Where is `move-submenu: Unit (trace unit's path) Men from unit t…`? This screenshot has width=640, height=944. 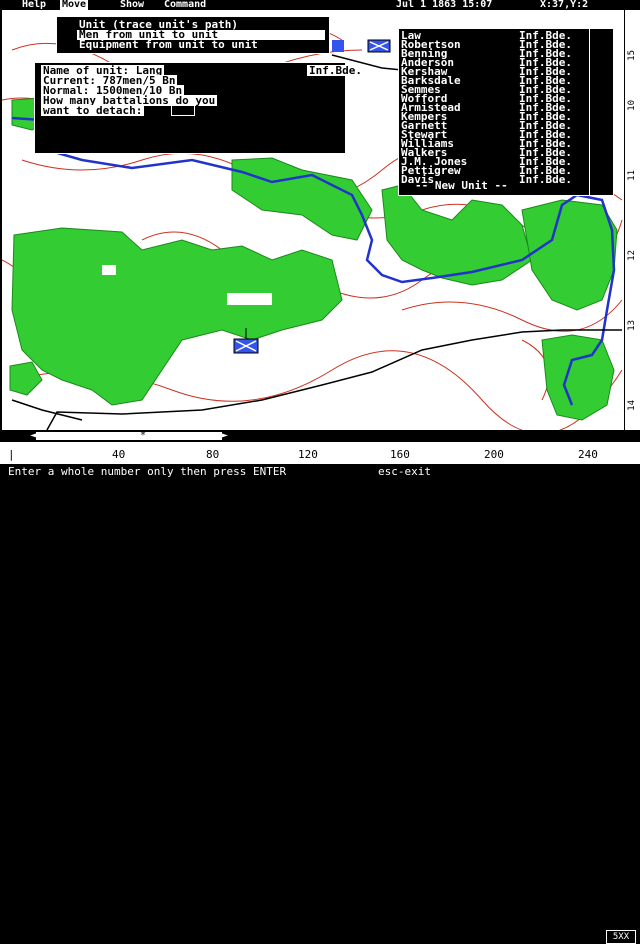
move-submenu: Unit (trace unit's path) Men from unit t… is located at coordinates (193, 35).